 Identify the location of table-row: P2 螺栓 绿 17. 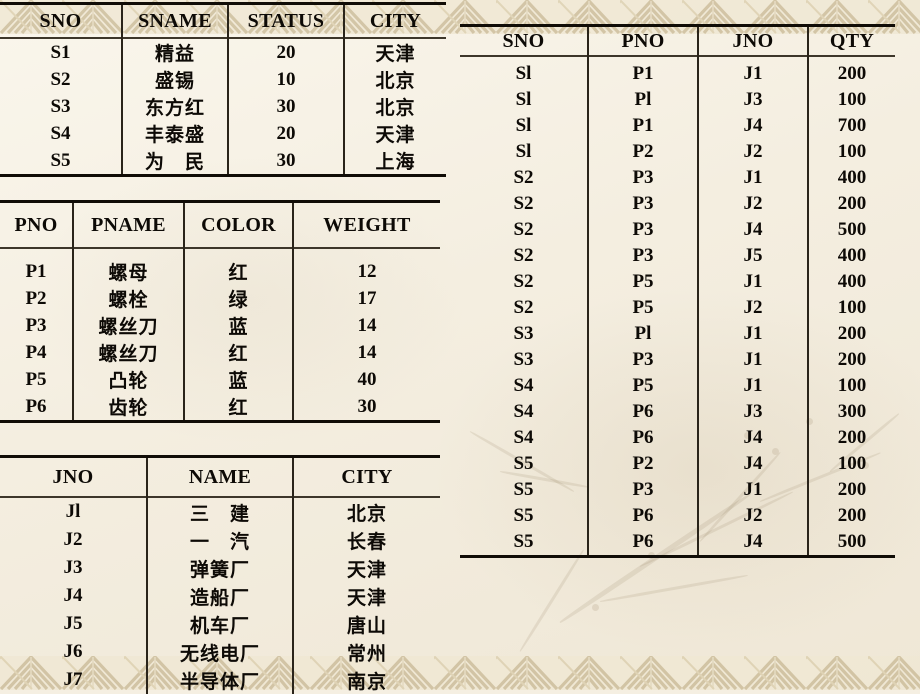
(220, 298).